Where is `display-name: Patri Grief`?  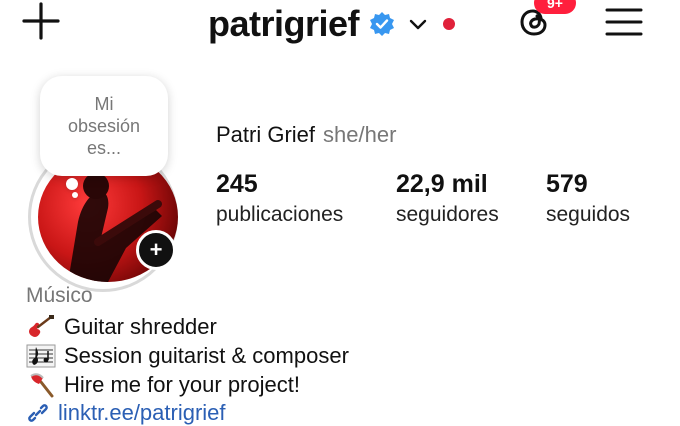
display-name: Patri Grief is located at coordinates (266, 134).